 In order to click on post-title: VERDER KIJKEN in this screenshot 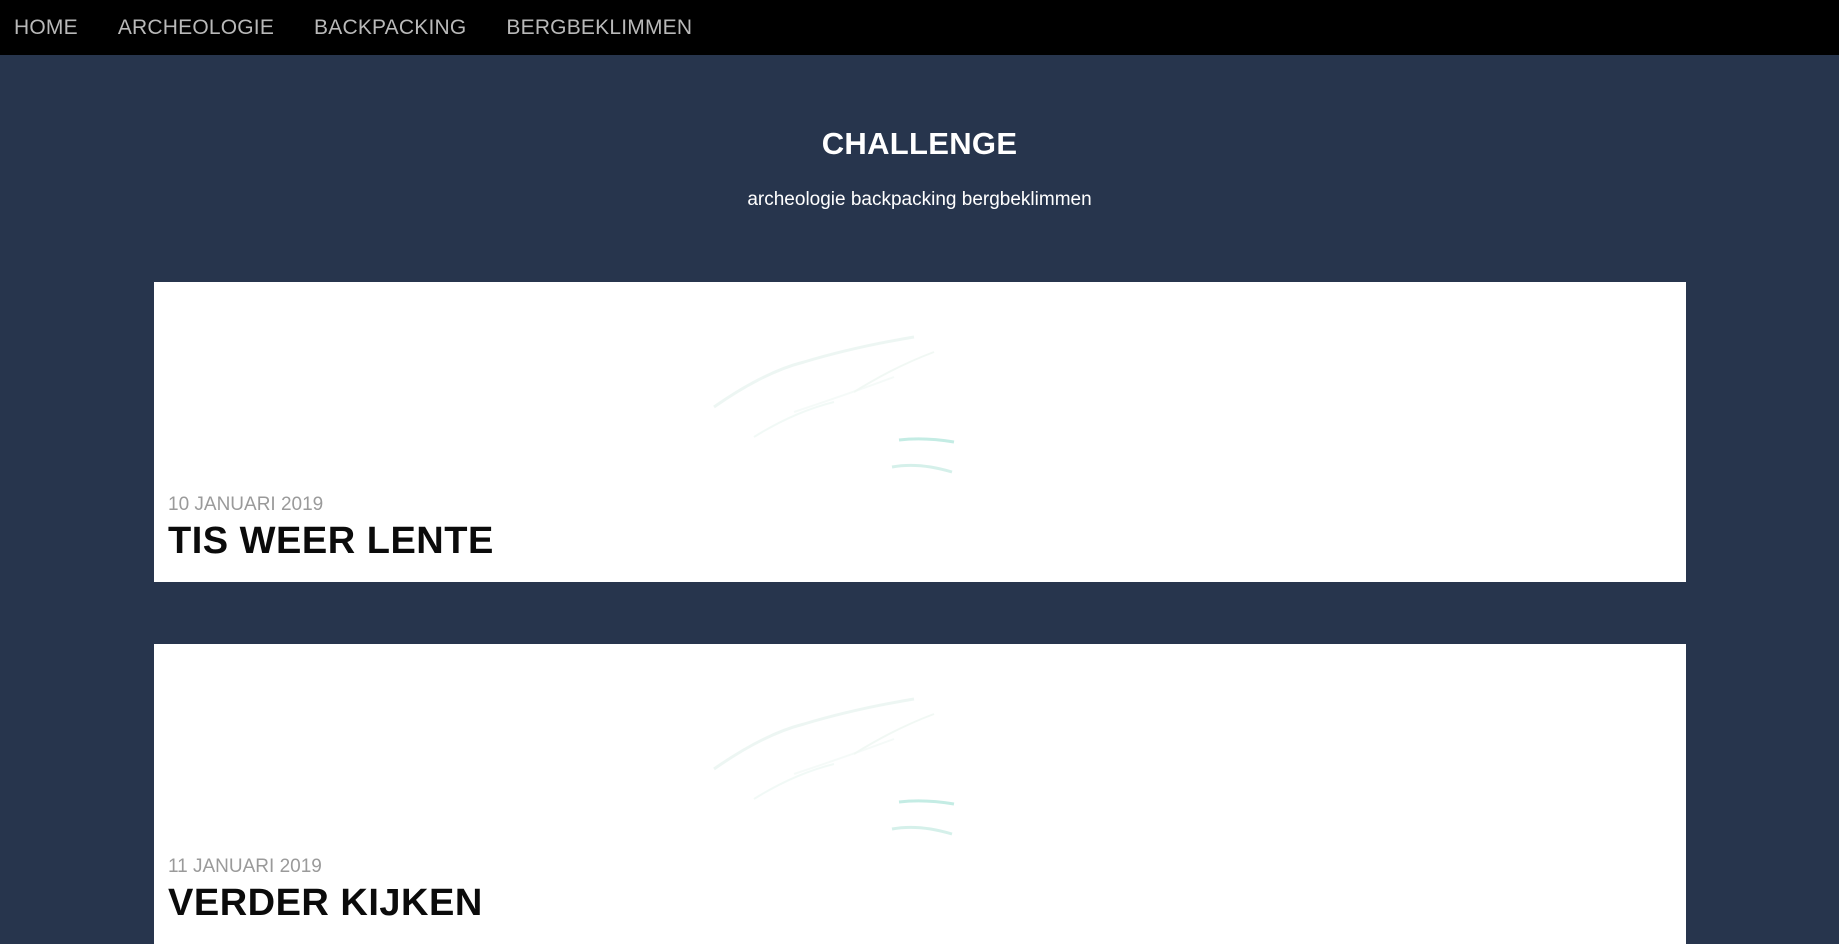, I will do `click(325, 903)`.